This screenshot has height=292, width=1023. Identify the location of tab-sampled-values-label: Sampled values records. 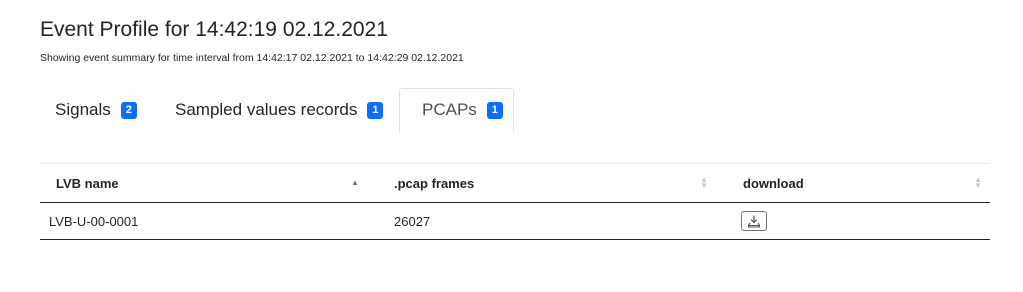
(266, 109).